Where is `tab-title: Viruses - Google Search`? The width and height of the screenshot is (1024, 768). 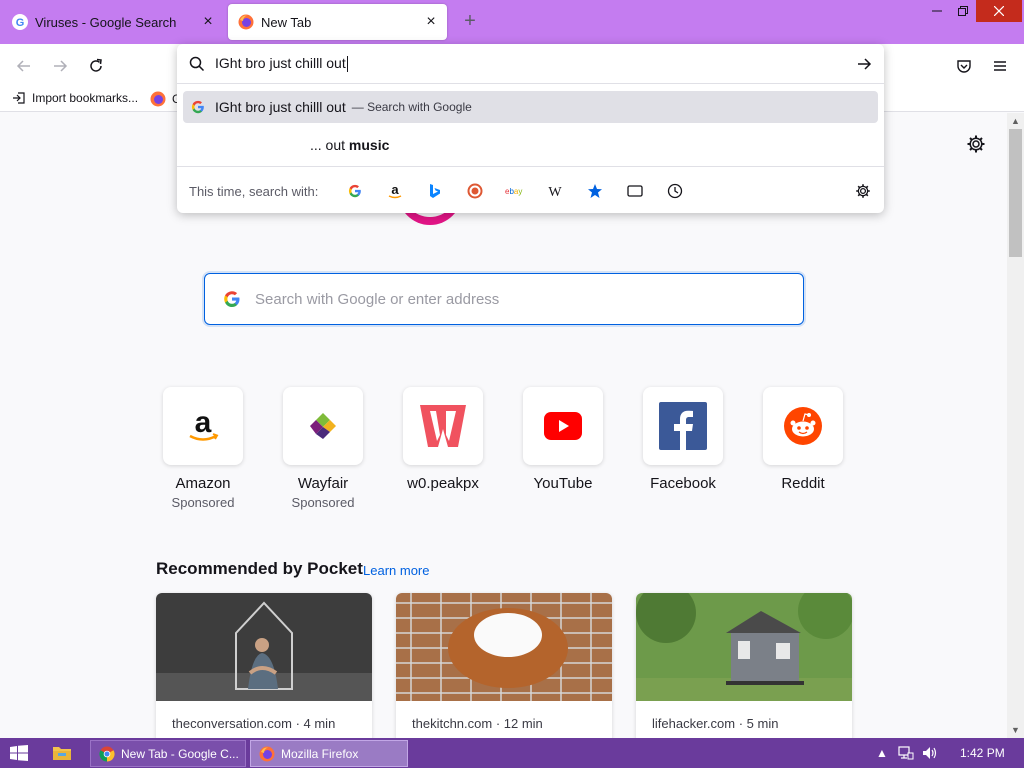
tab-title: Viruses - Google Search is located at coordinates (106, 22).